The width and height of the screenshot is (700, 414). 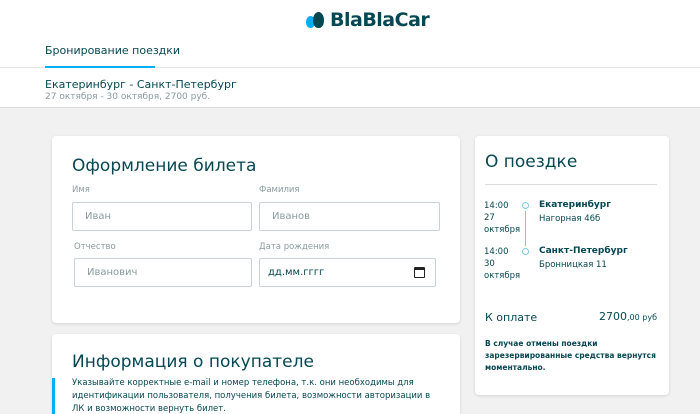 I want to click on buyer-note-accent, so click(x=53, y=396).